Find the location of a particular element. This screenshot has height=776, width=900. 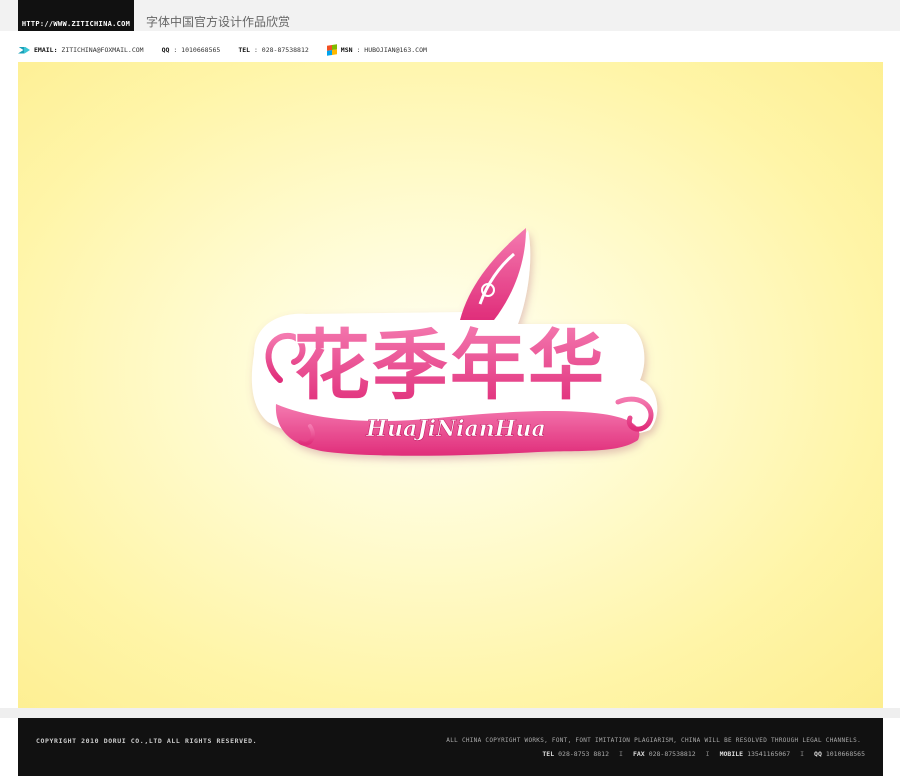

footer-qq-value: 1010668565 is located at coordinates (845, 754).